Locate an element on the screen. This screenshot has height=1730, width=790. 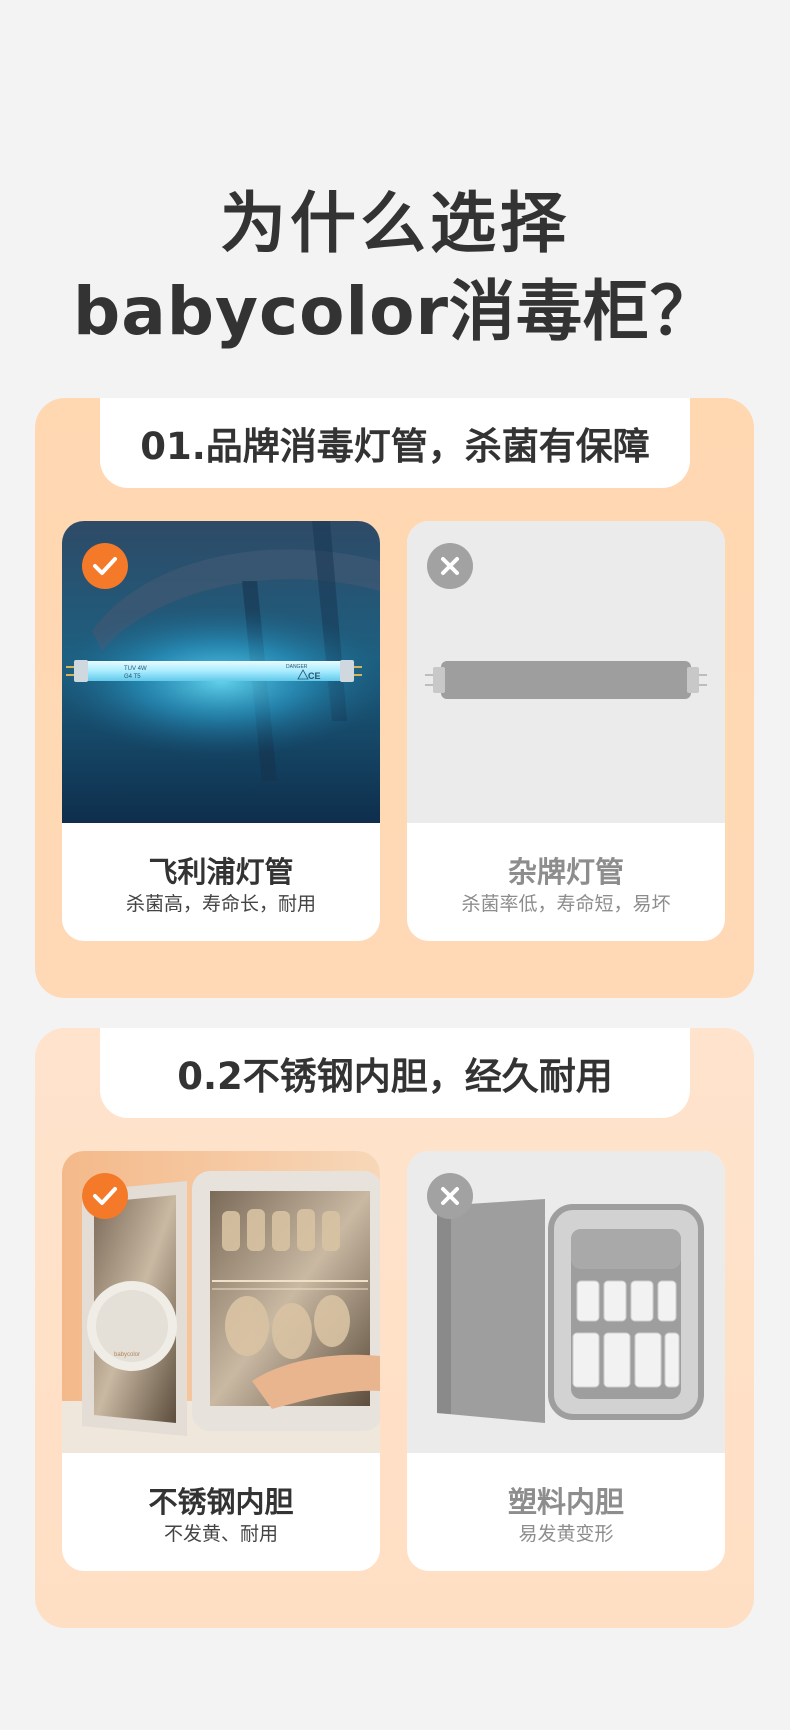
option-name: 飞利浦灯管 is located at coordinates (221, 872).